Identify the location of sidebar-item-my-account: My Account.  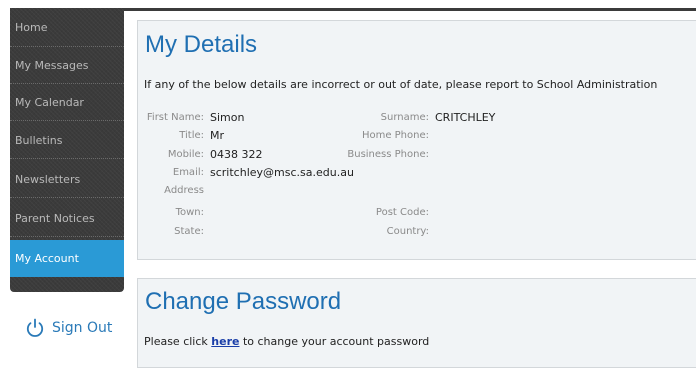
(67, 258).